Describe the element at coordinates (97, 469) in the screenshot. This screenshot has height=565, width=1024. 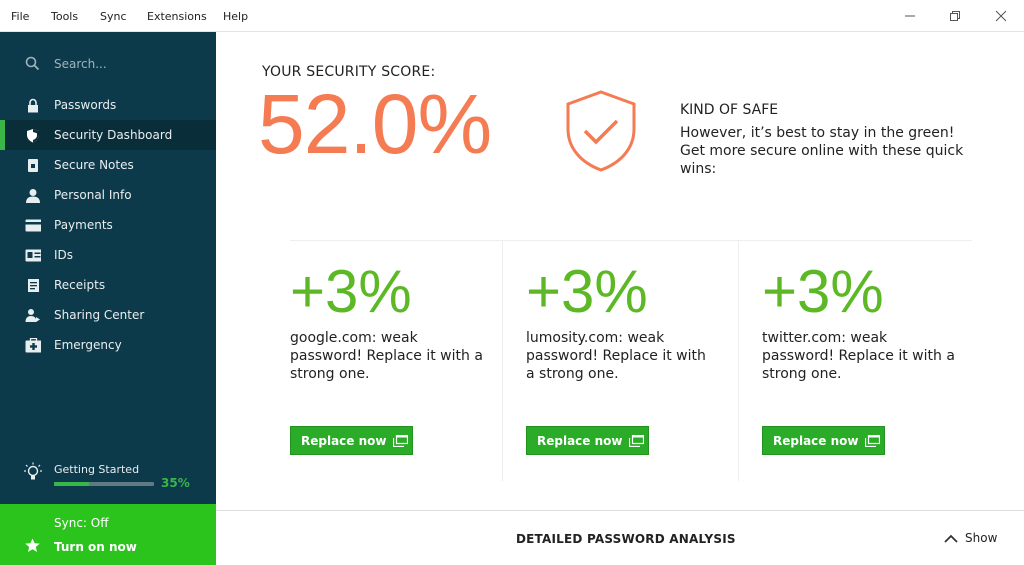
I see `getting-started-label: Getting Started` at that location.